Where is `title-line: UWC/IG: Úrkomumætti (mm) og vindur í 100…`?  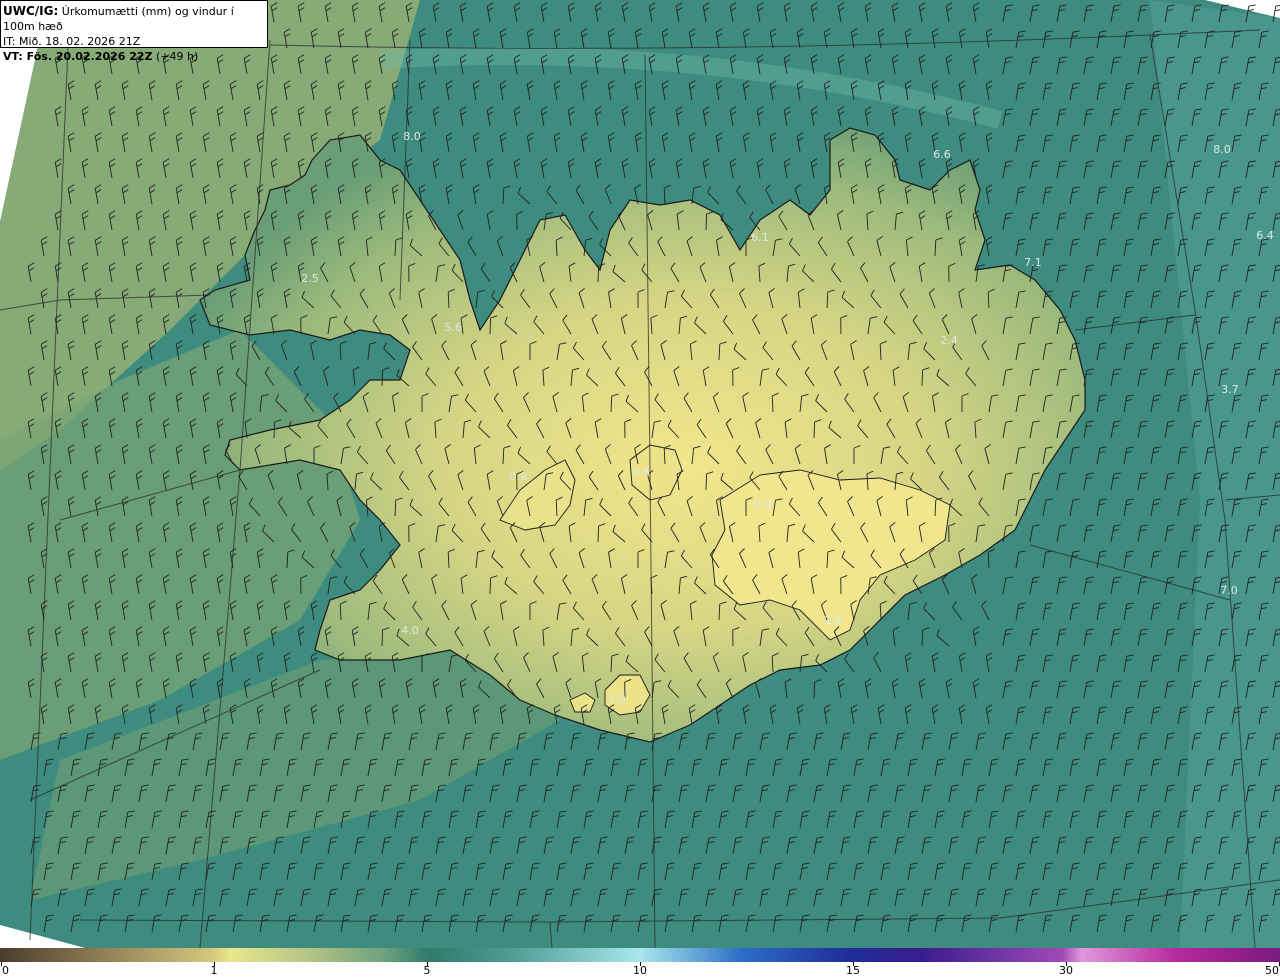
title-line: UWC/IG: Úrkomumætti (mm) og vindur í 100… is located at coordinates (135, 19).